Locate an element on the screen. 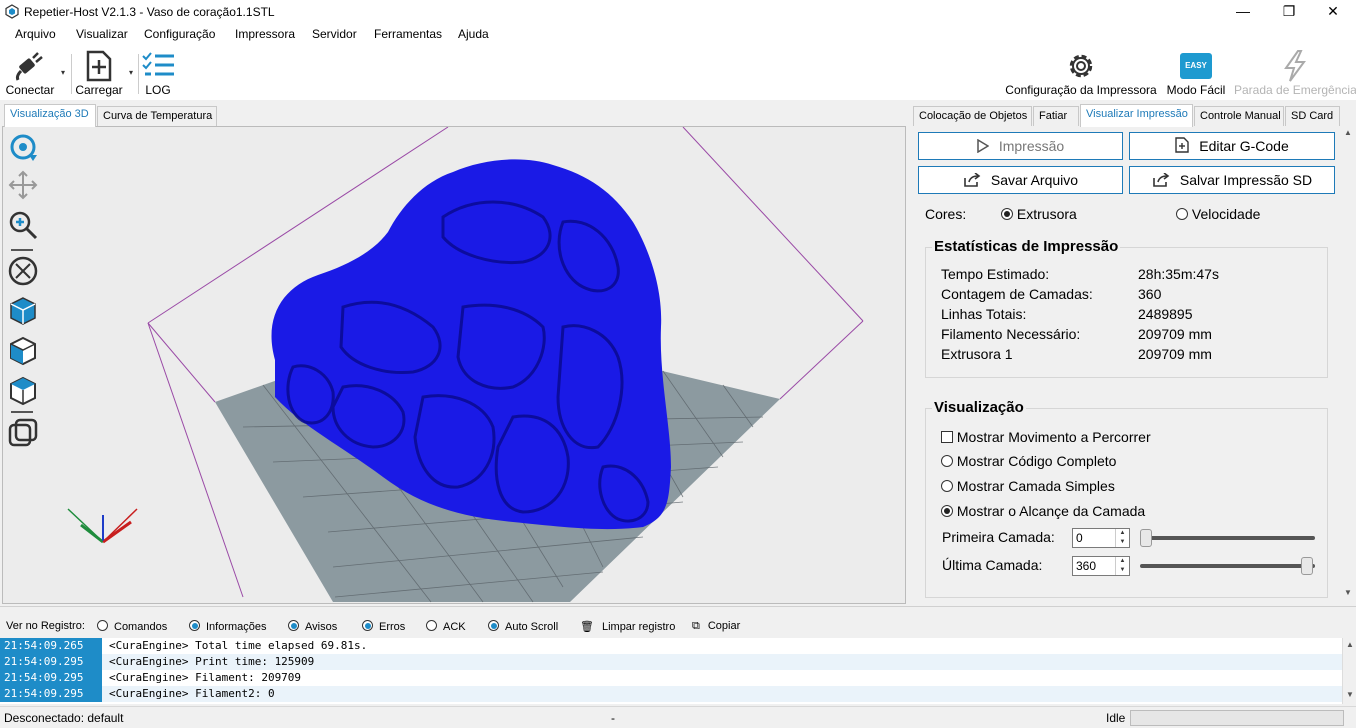 Image resolution: width=1356 pixels, height=728 pixels. log-button: LOG is located at coordinates (158, 73).